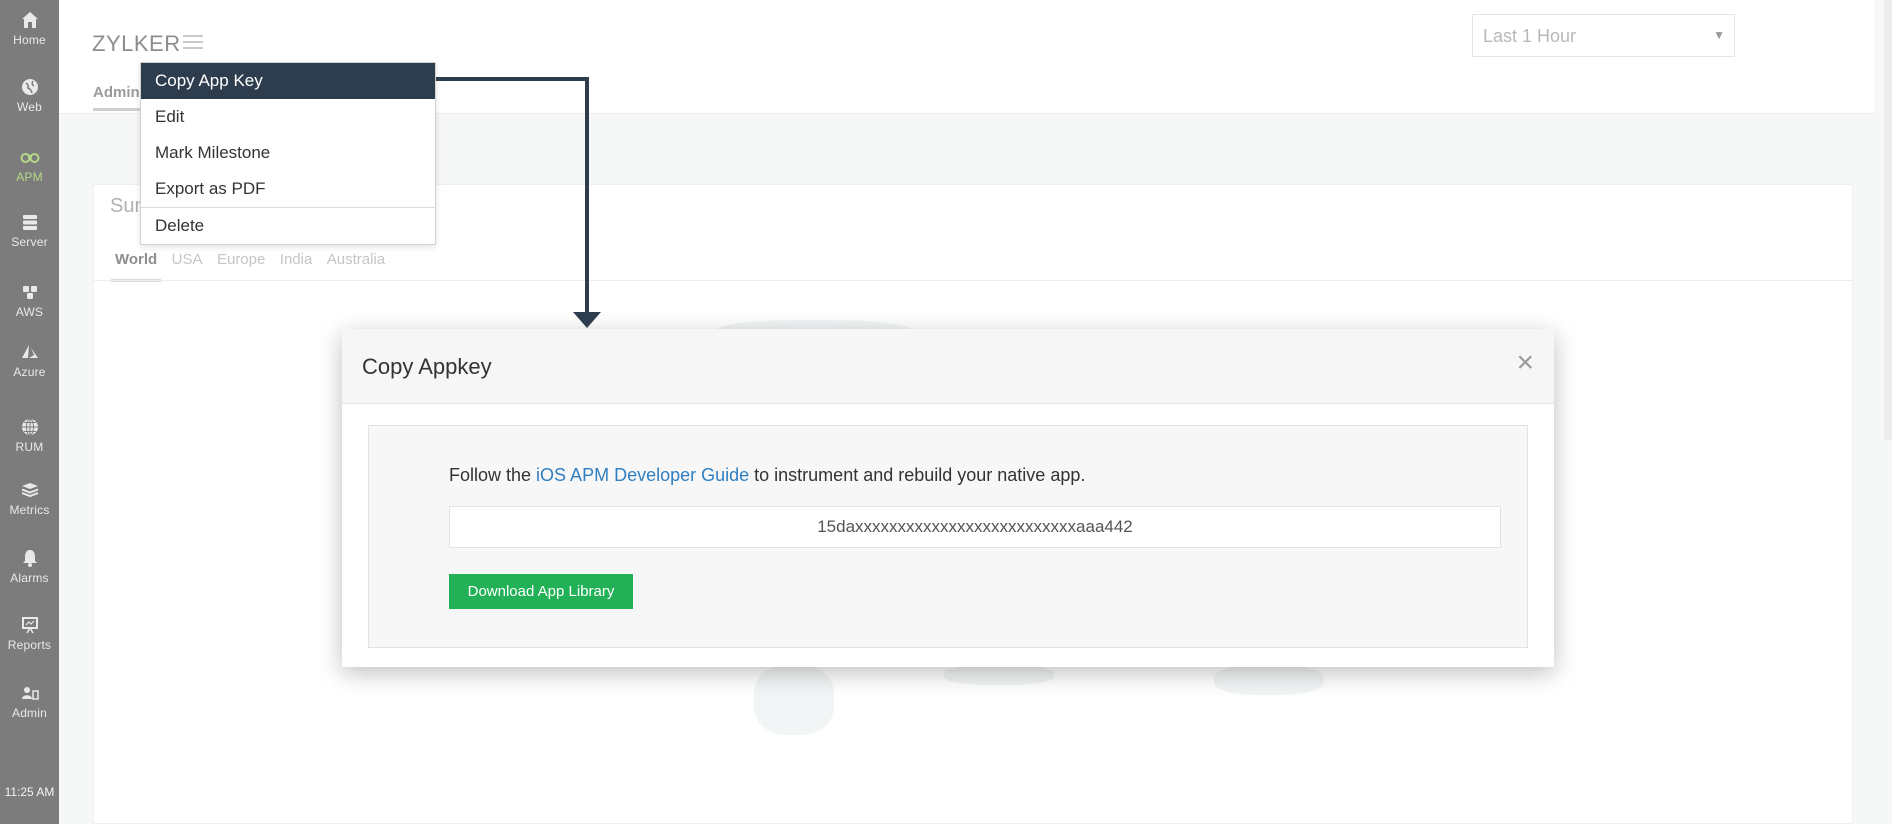 This screenshot has height=824, width=1892. I want to click on sidebar-item-admin: Admin, so click(29, 711).